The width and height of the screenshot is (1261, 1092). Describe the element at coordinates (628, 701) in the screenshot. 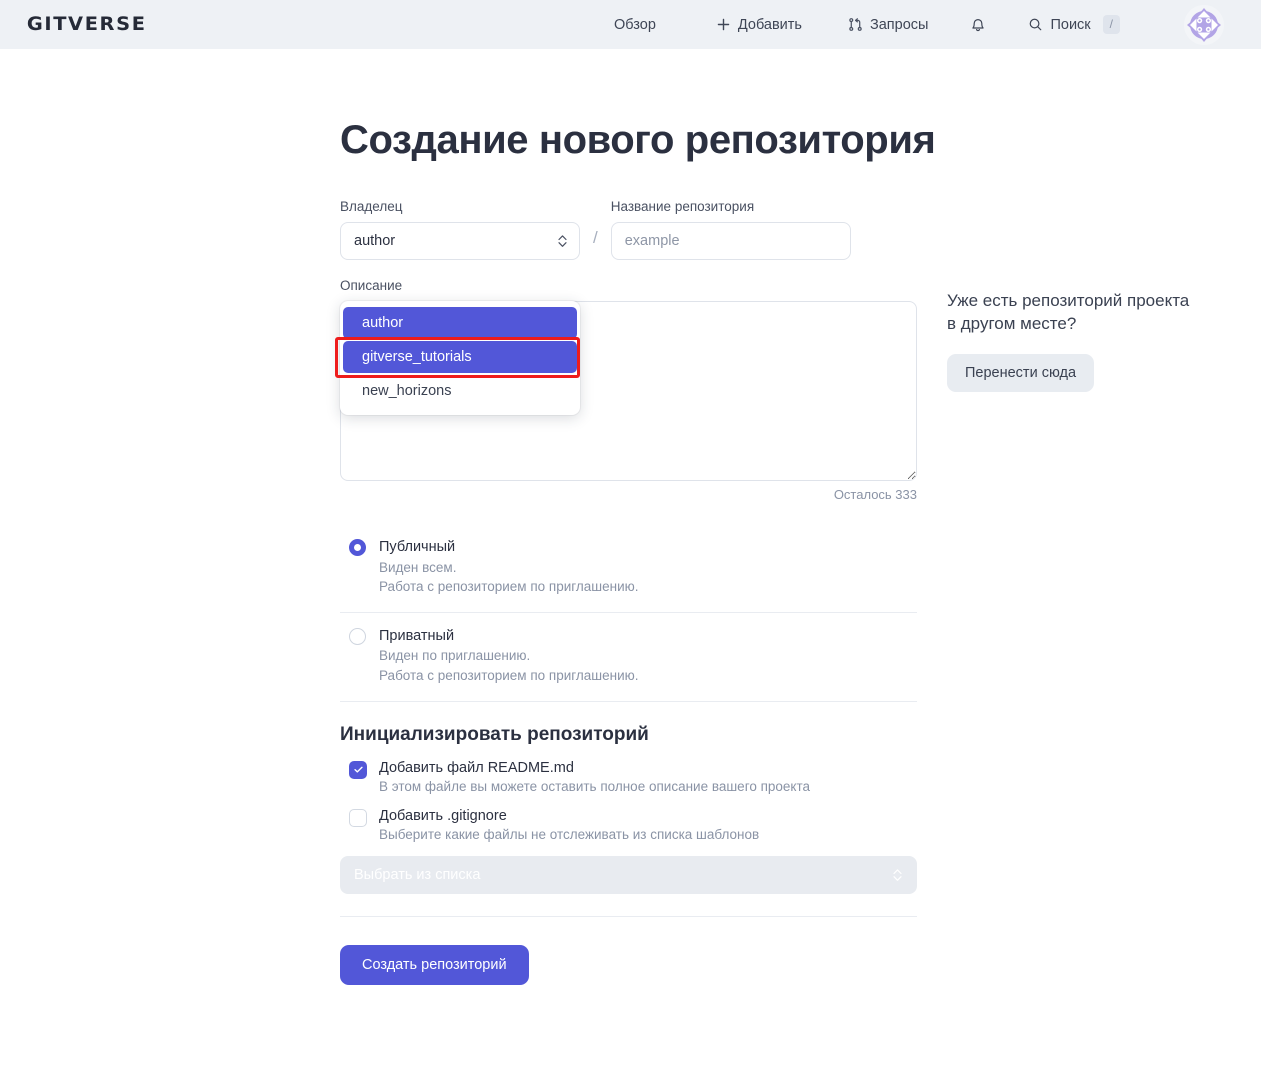

I see `visibility-divider` at that location.